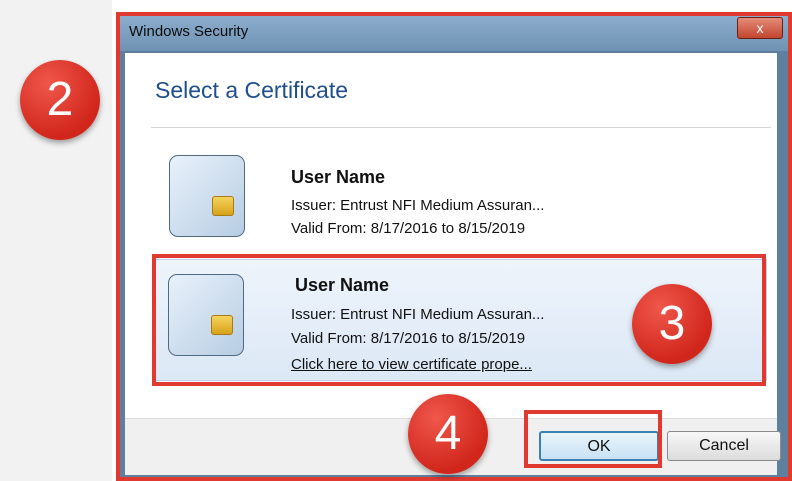 The width and height of the screenshot is (792, 481). Describe the element at coordinates (593, 439) in the screenshot. I see `annotation-box-ok-button` at that location.